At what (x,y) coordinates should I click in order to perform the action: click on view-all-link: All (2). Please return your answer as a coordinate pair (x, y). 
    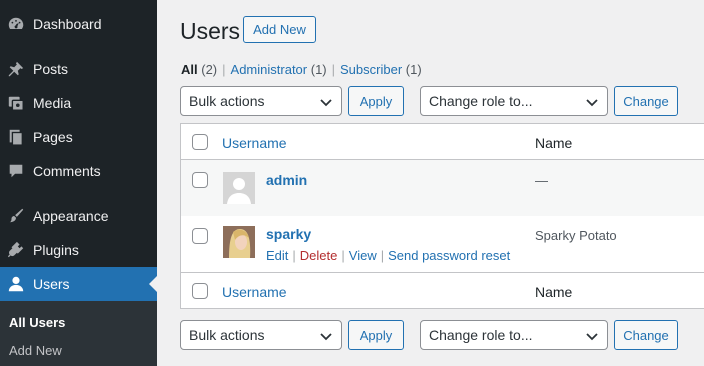
    Looking at the image, I should click on (199, 69).